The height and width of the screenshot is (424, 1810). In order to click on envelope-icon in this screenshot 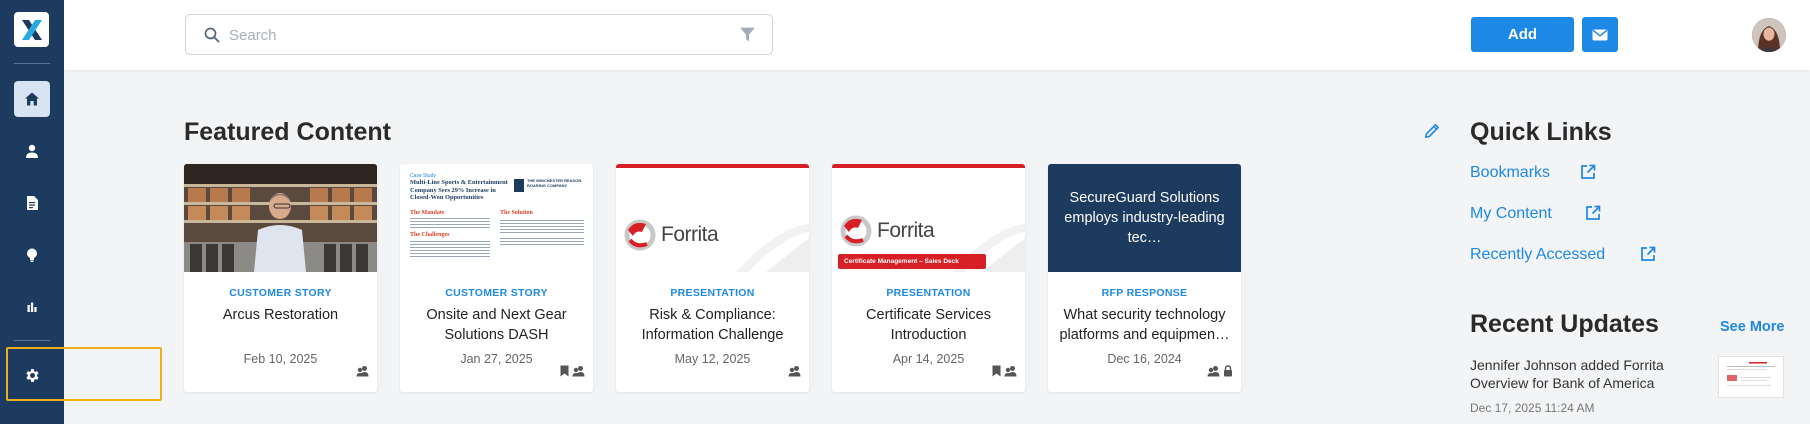, I will do `click(1600, 34)`.